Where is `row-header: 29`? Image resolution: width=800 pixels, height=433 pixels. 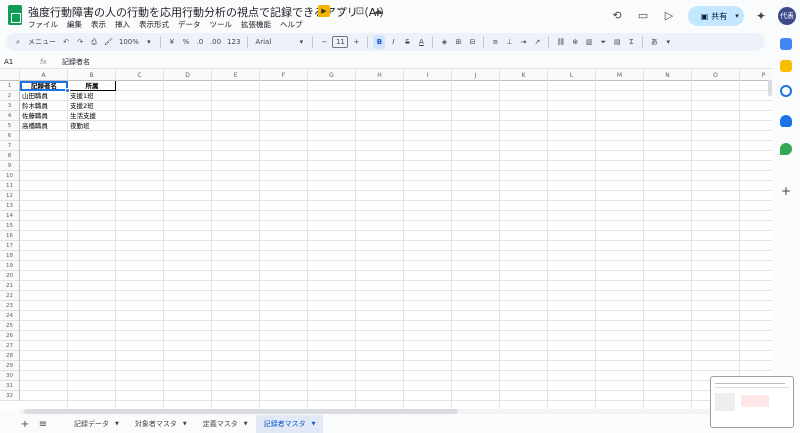 row-header: 29 is located at coordinates (10, 366).